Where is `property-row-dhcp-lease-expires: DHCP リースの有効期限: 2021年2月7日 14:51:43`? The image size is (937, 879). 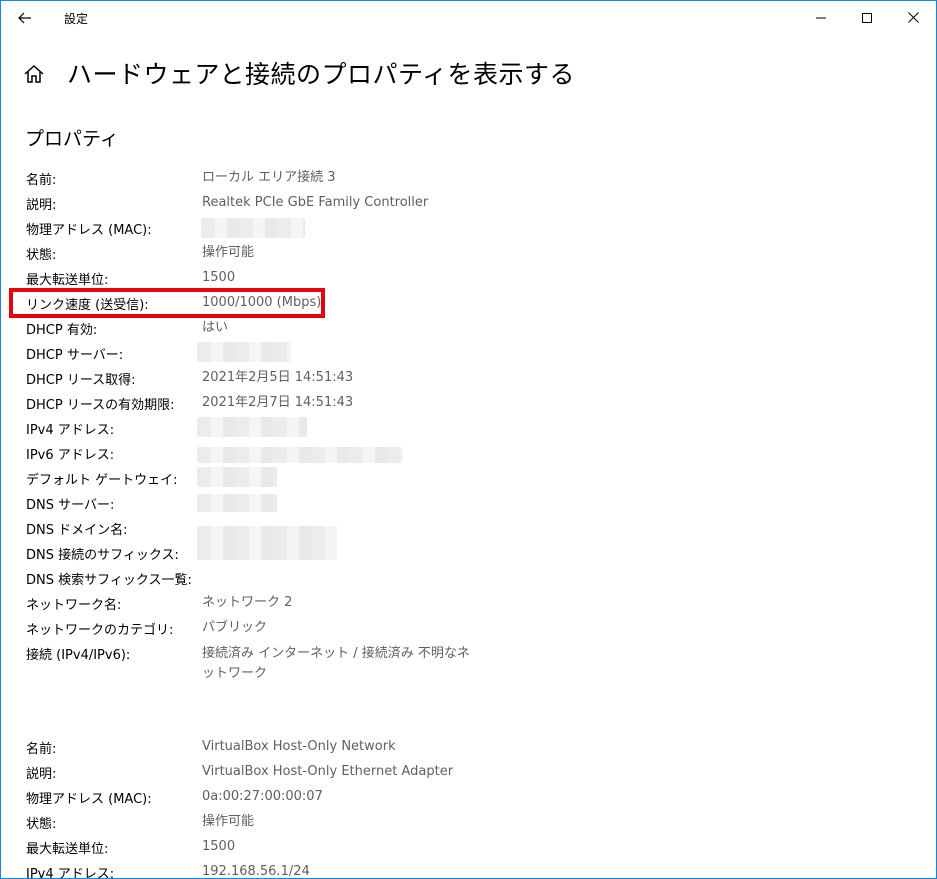
property-row-dhcp-lease-expires: DHCP リースの有効期限: 2021年2月7日 14:51:43 is located at coordinates (468, 403).